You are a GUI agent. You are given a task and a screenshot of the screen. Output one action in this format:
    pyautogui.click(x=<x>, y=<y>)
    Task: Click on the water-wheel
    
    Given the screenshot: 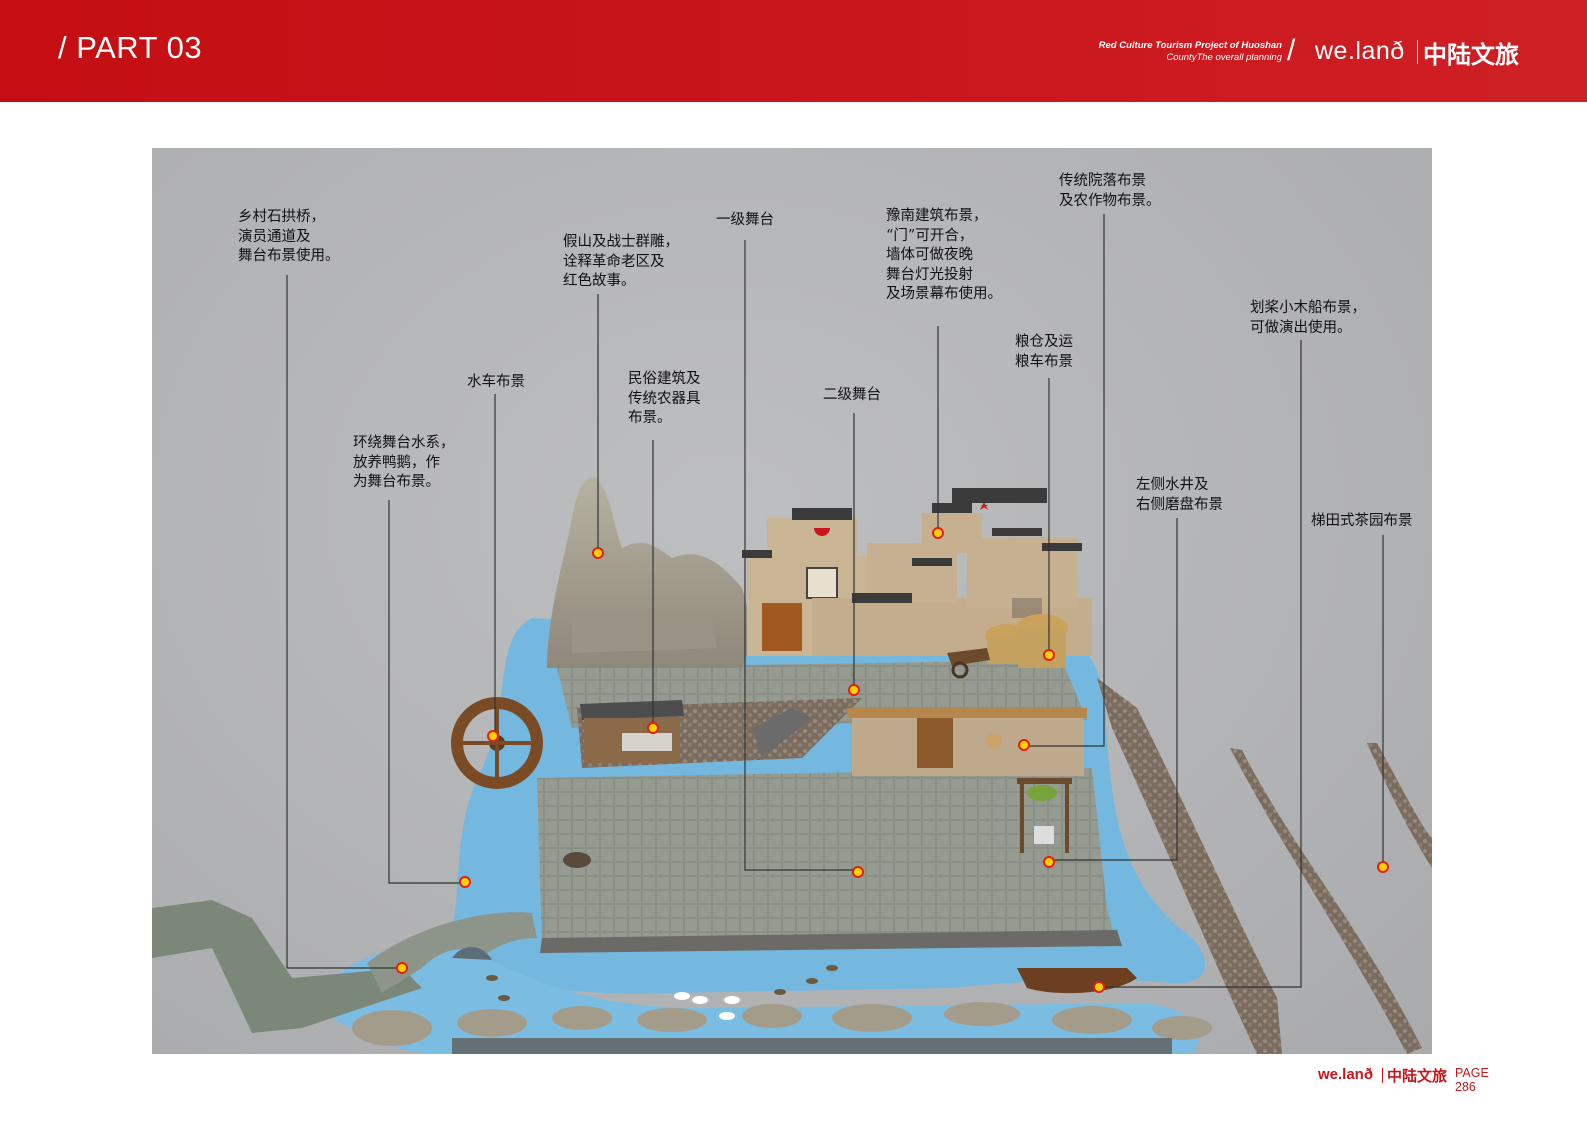 What is the action you would take?
    pyautogui.click(x=497, y=743)
    